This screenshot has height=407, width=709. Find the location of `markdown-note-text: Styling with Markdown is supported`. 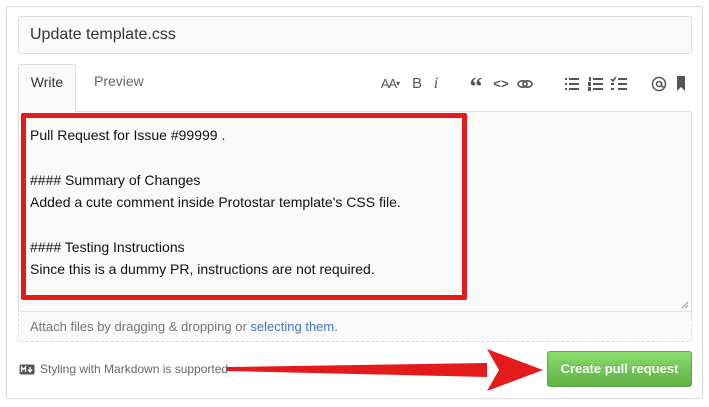

markdown-note-text: Styling with Markdown is supported is located at coordinates (134, 369).